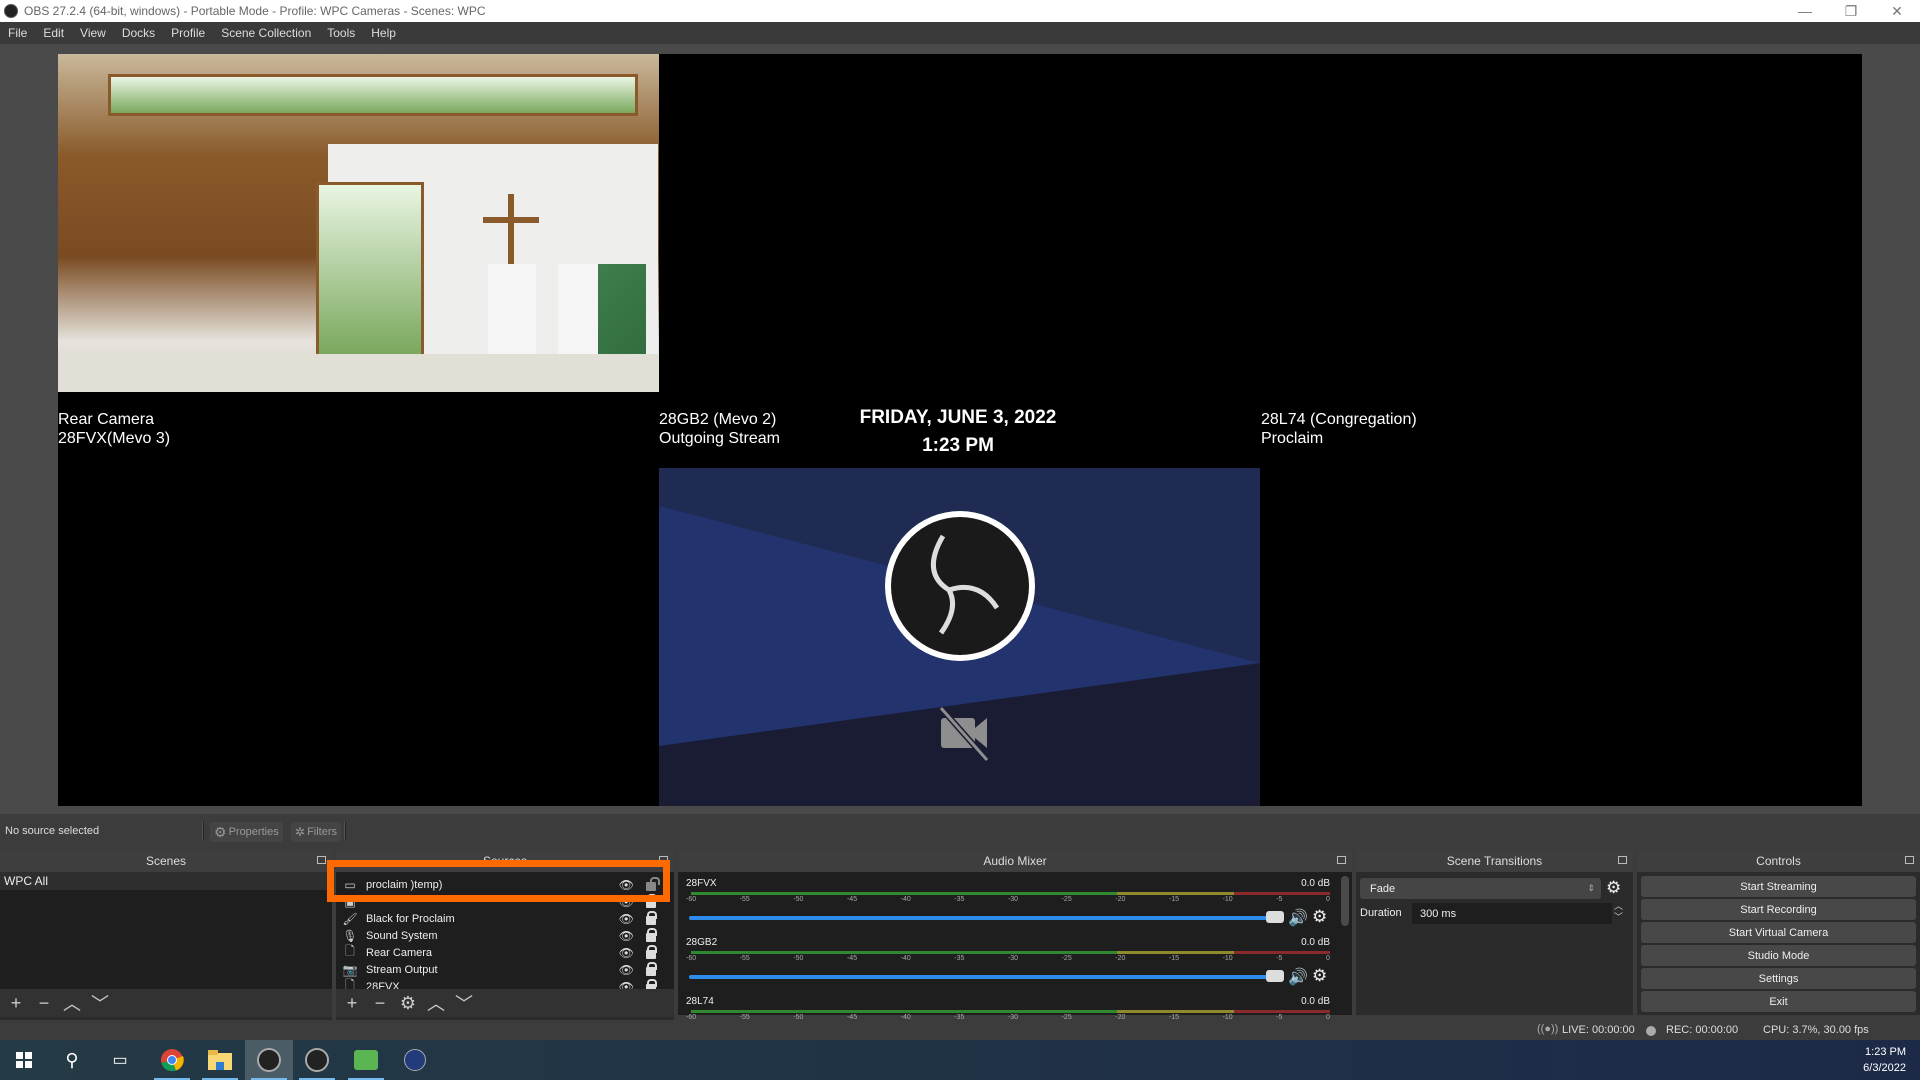 The width and height of the screenshot is (1920, 1080). I want to click on task-view-button: ▭, so click(120, 1060).